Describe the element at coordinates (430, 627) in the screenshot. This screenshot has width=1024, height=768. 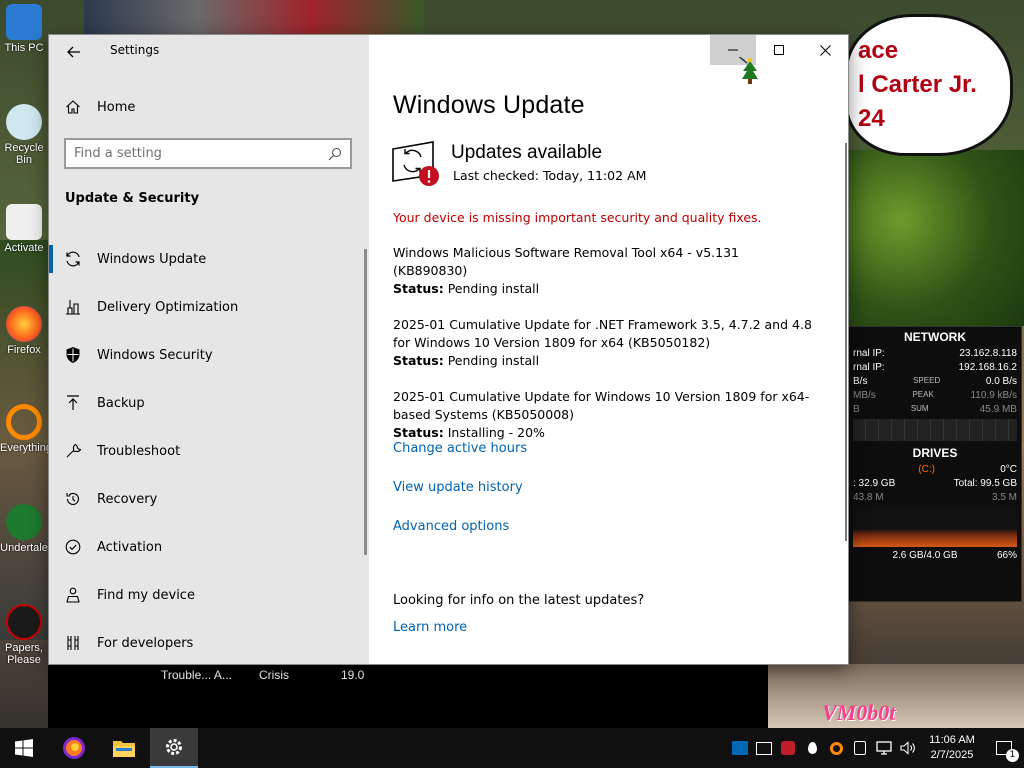
I see `learn-more-link: Learn more` at that location.